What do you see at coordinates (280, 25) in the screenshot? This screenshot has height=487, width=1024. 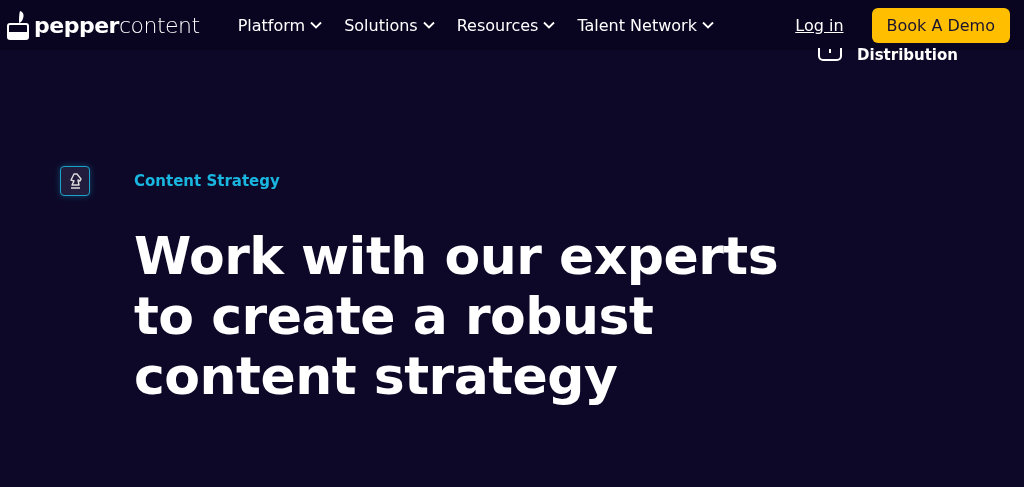 I see `nav-menu-item: Platform` at bounding box center [280, 25].